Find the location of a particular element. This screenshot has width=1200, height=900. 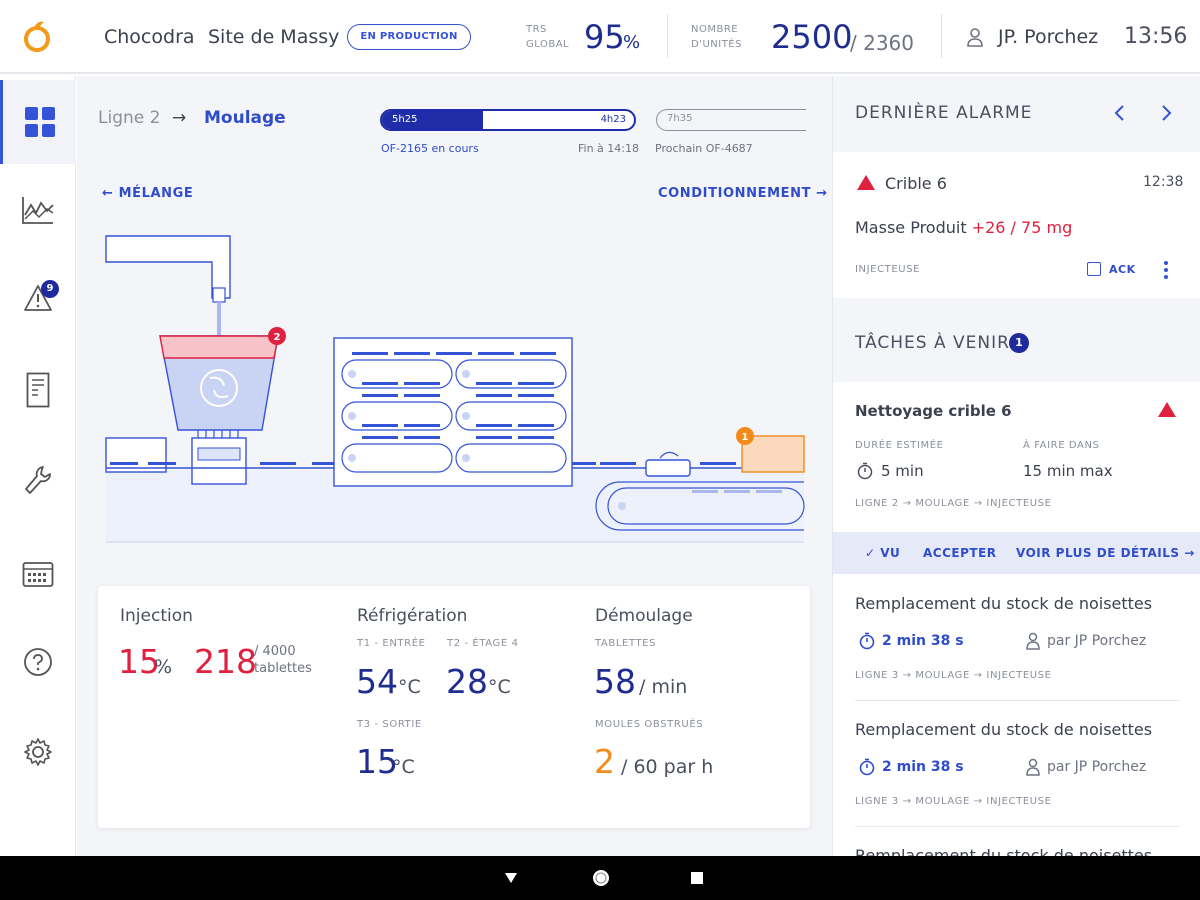

units-value: 2500 is located at coordinates (812, 37).